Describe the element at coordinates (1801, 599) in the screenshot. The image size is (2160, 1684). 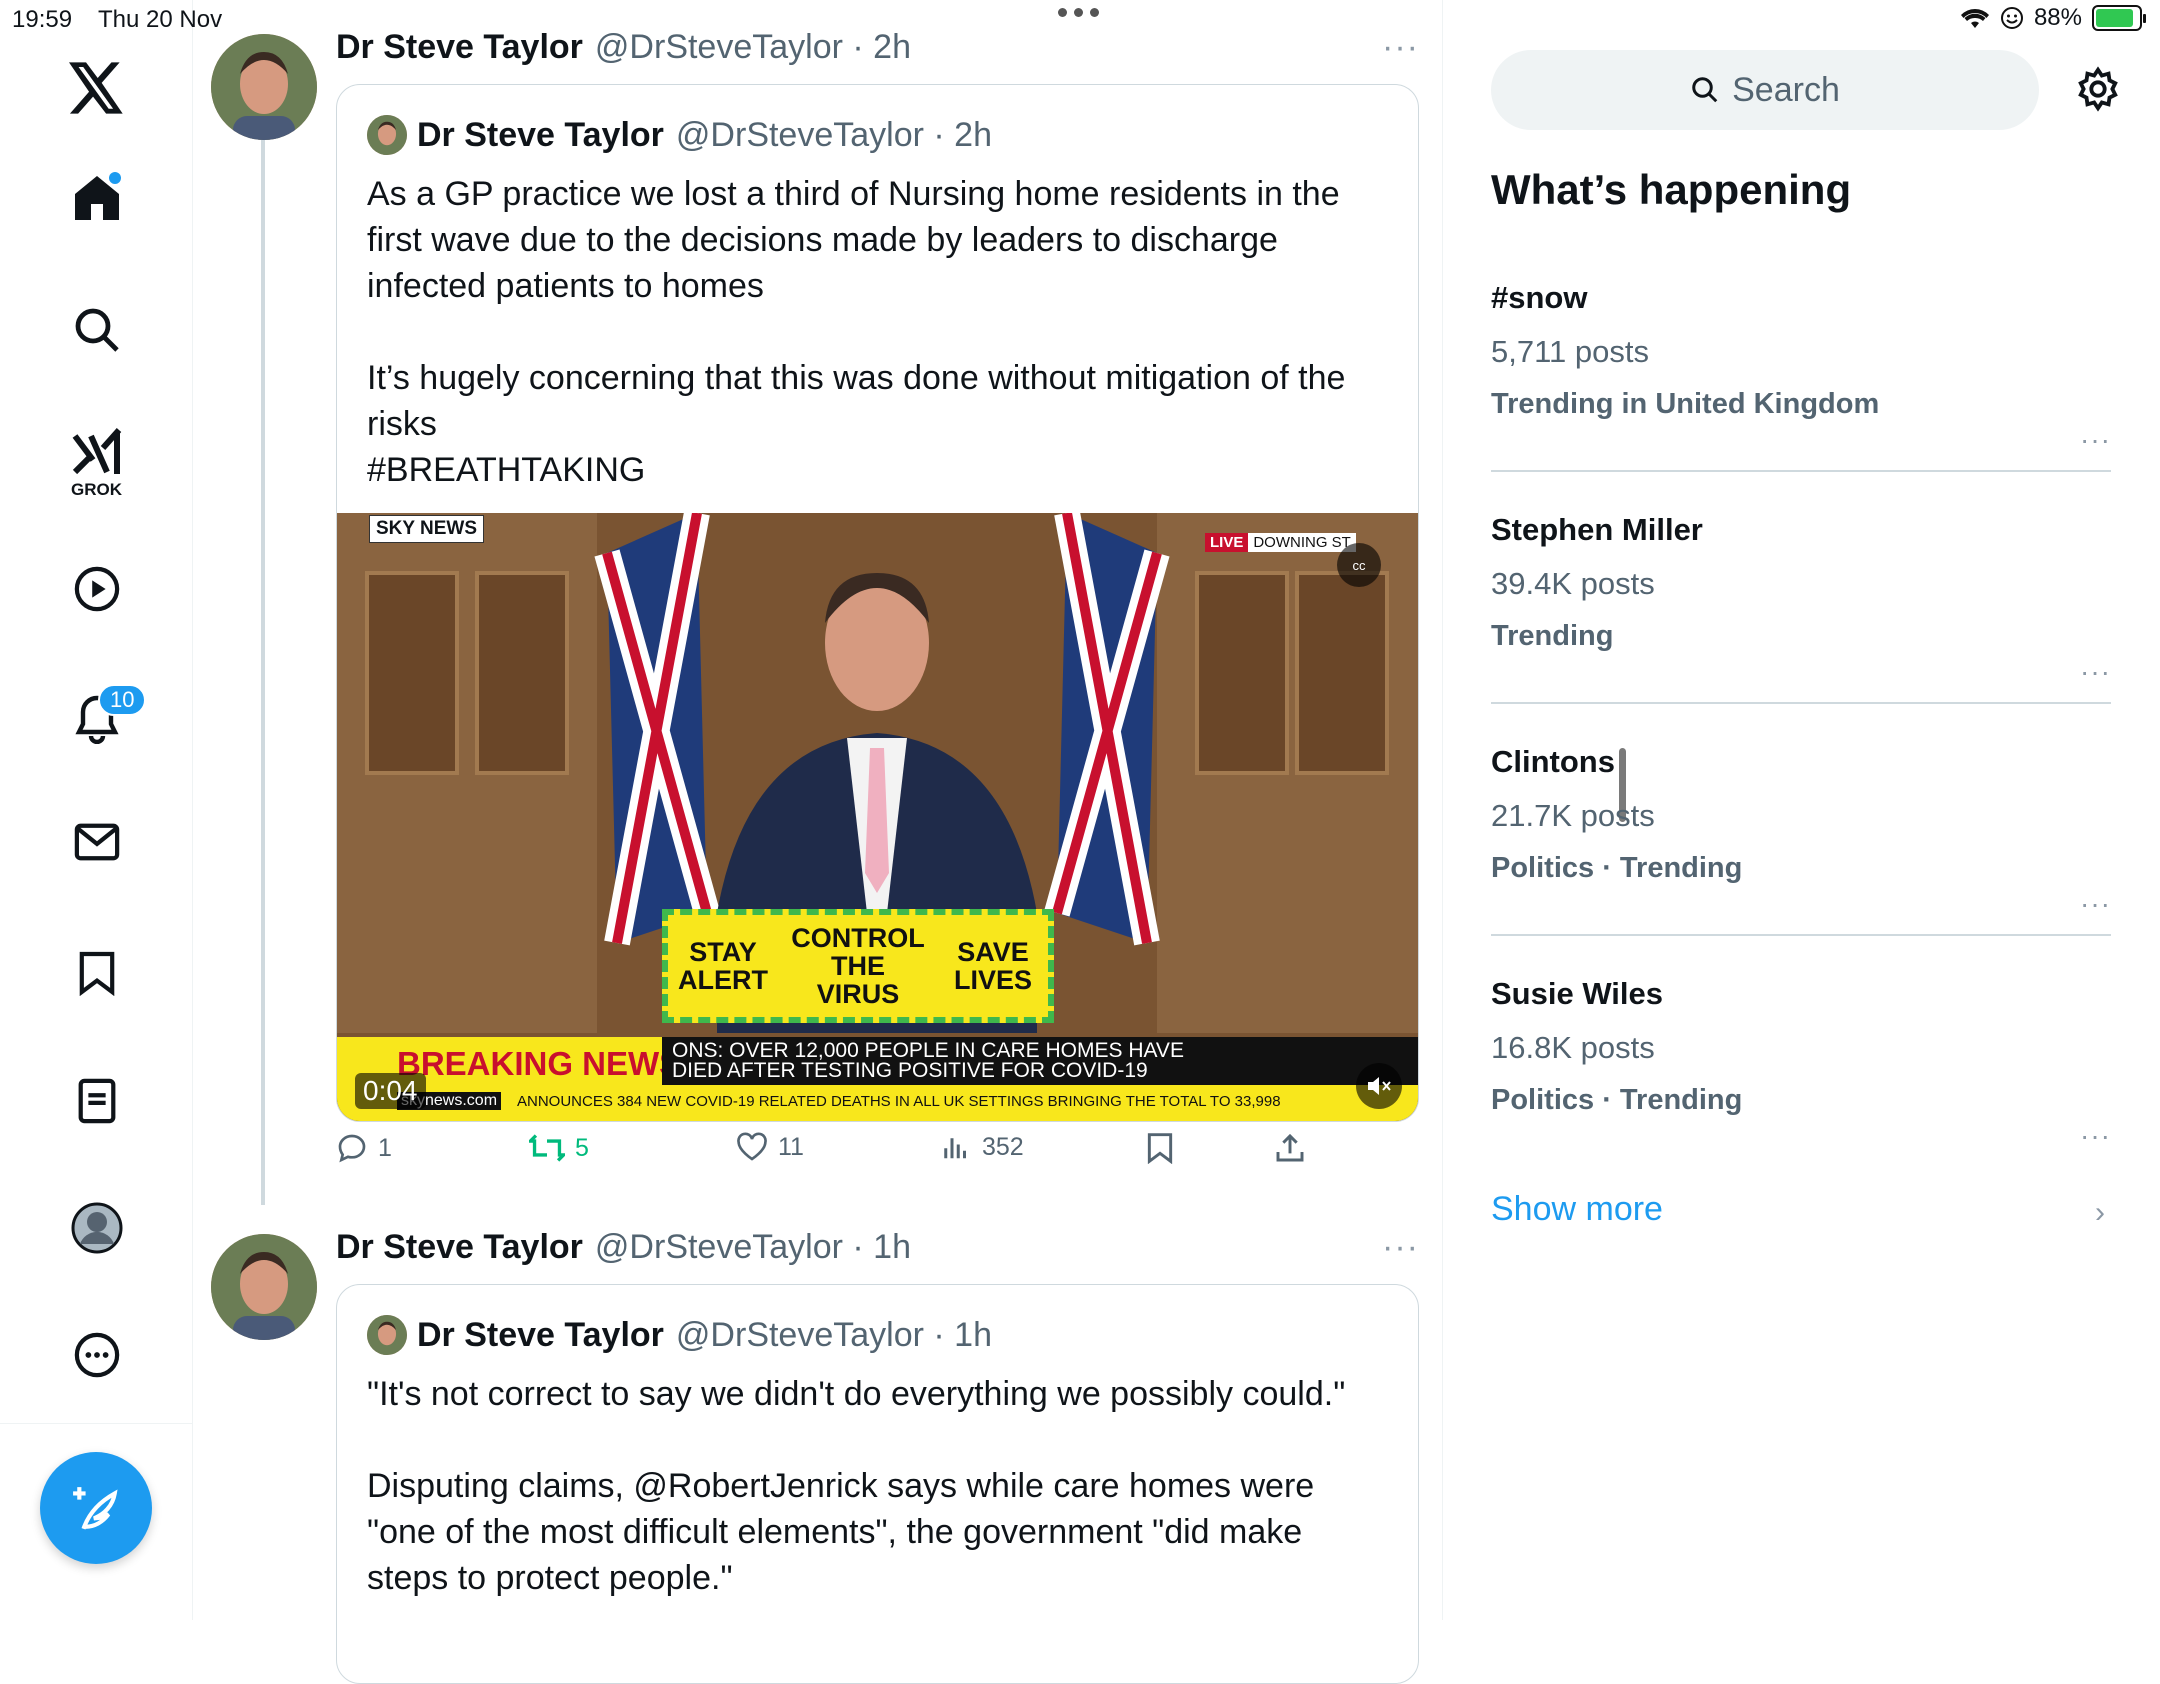
I see `trend-item: Stephen Miller 39.4K posts Trending ···` at that location.